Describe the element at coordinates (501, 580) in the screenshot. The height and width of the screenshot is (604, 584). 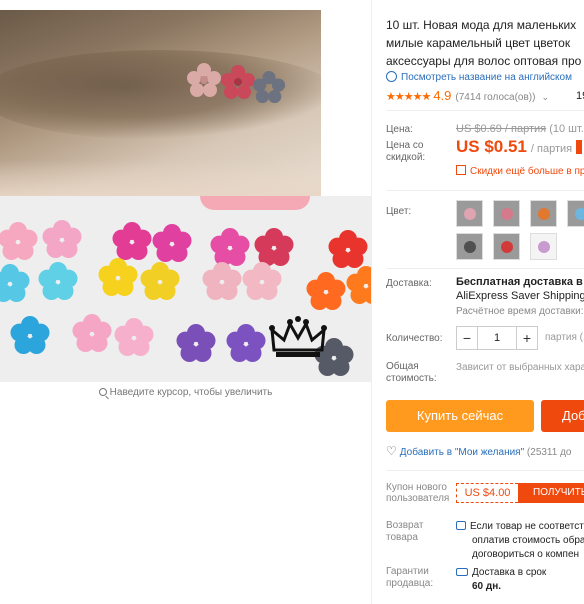
I see `seller-guarantee: Доставка в срок 60 дн.` at that location.